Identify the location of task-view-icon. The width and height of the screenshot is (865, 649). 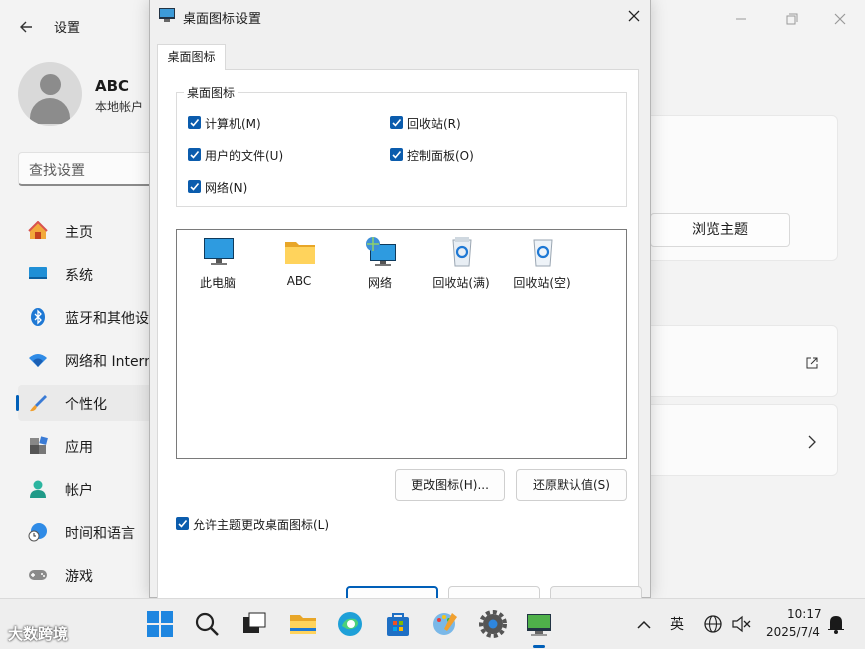
(254, 622).